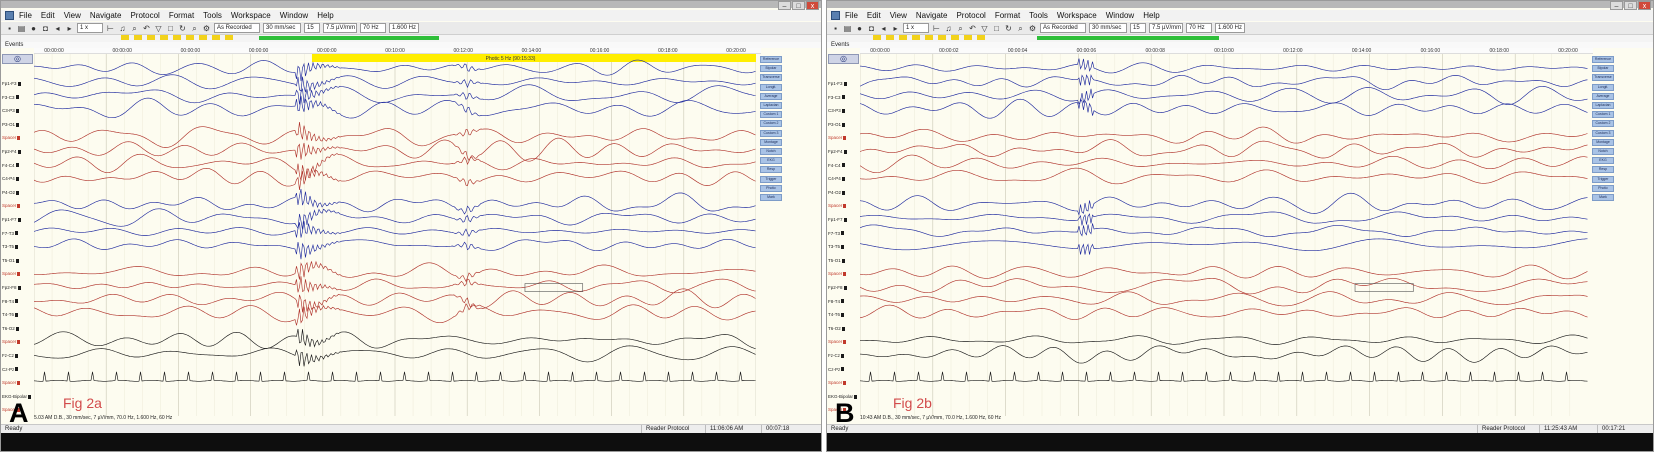 This screenshot has height=468, width=1654. Describe the element at coordinates (48, 15) in the screenshot. I see `menu-edit: Edit` at that location.